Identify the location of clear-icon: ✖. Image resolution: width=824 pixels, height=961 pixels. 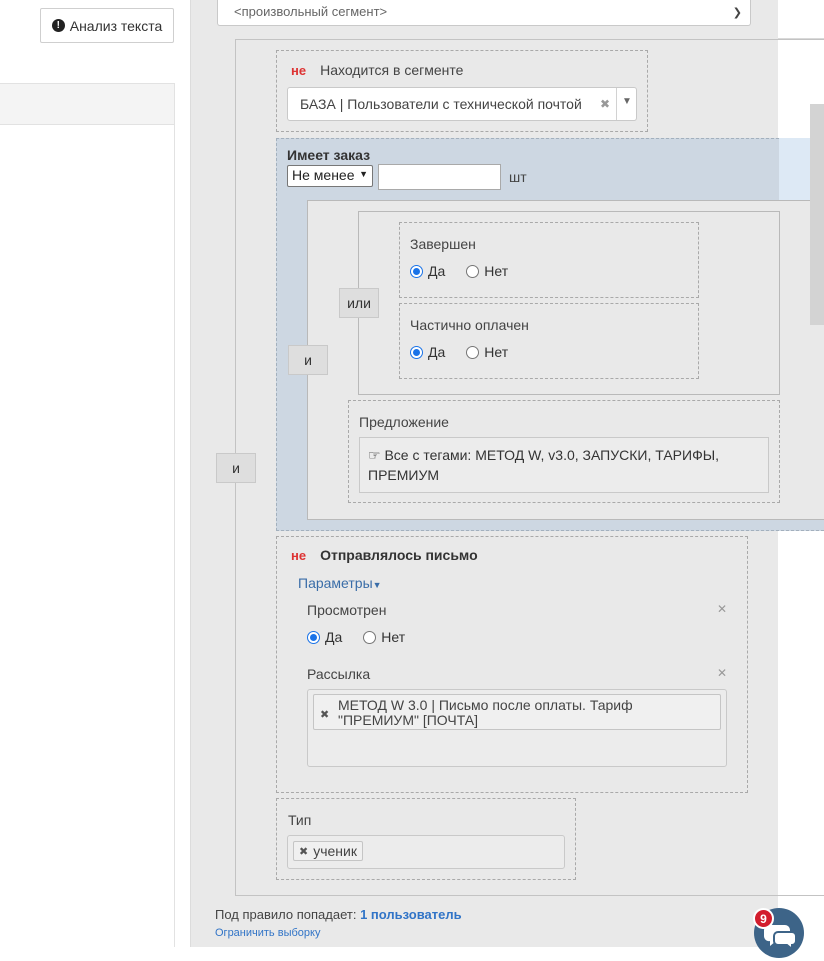
(605, 104).